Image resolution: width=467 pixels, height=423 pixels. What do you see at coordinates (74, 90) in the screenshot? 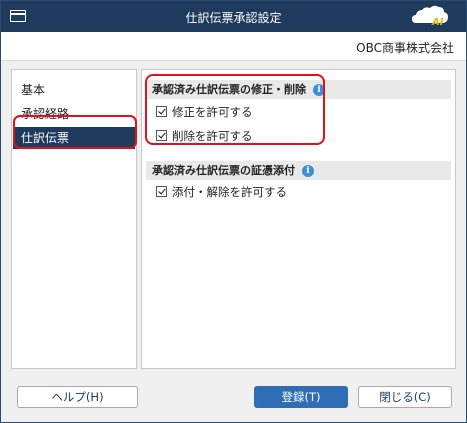
I see `sidebar-item-basic: 基本` at bounding box center [74, 90].